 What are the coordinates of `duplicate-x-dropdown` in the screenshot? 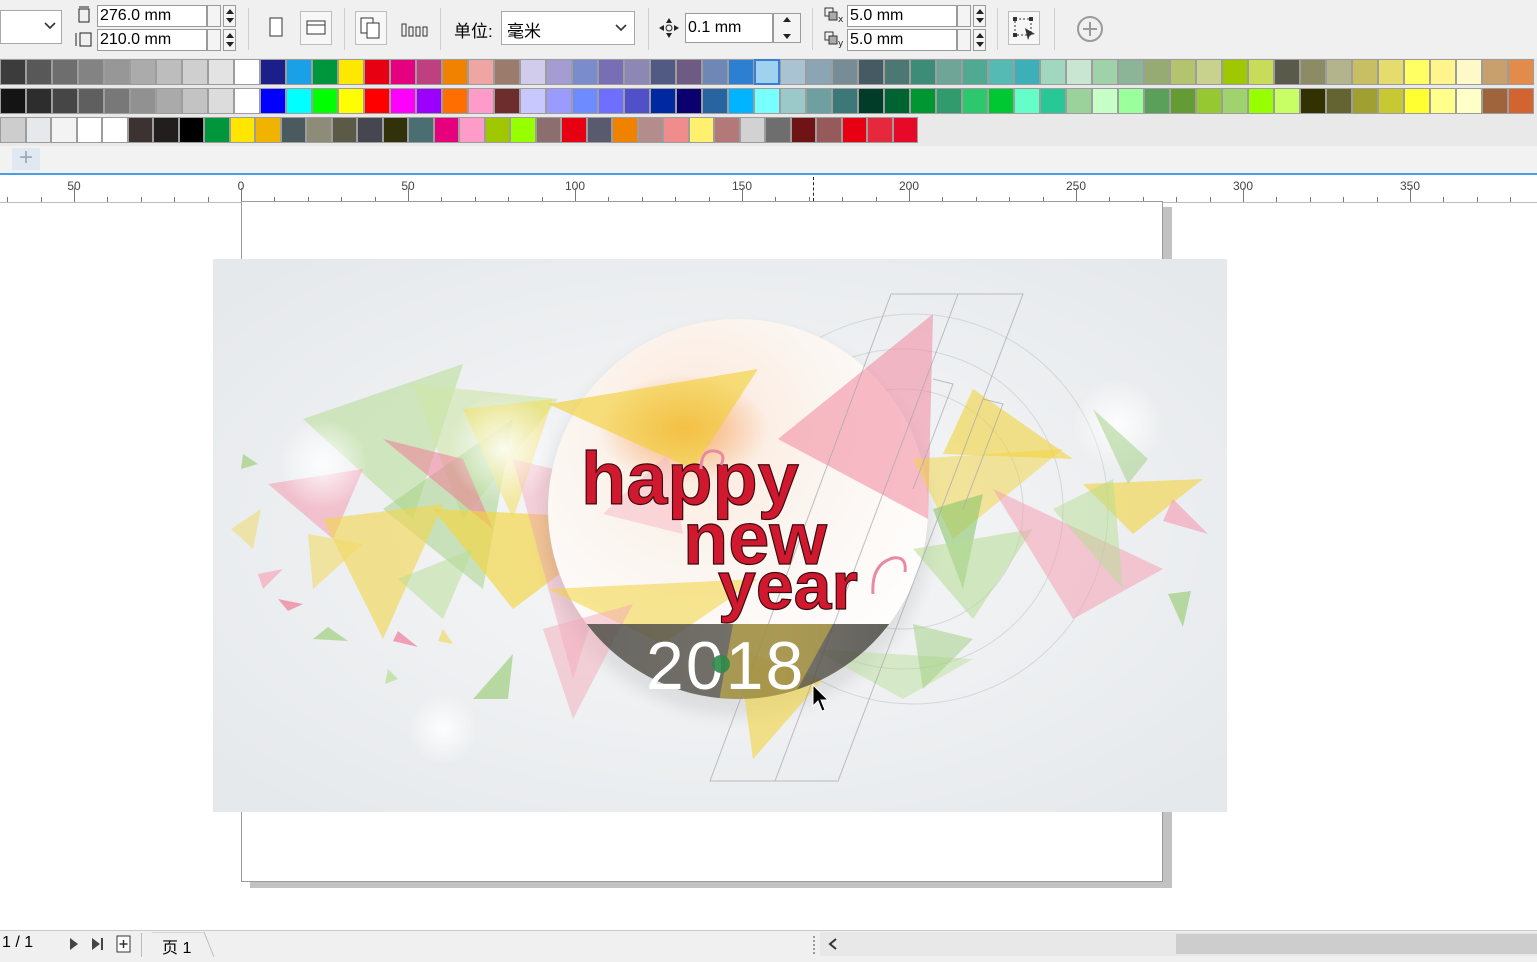 It's located at (964, 16).